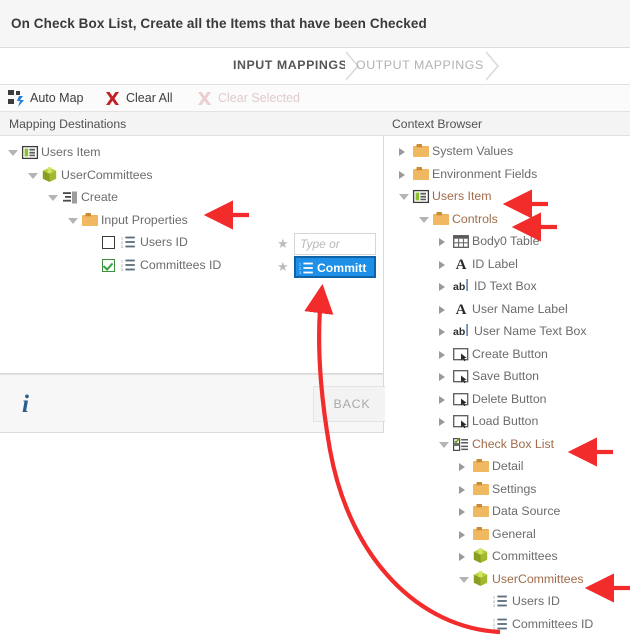 This screenshot has height=644, width=630. I want to click on checklist-icon, so click(461, 444).